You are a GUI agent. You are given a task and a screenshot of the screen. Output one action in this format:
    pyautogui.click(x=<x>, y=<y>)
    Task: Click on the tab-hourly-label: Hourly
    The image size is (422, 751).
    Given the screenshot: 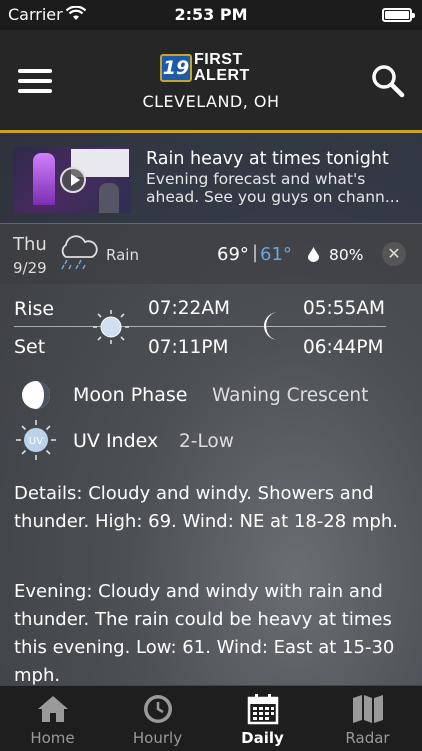 What is the action you would take?
    pyautogui.click(x=157, y=738)
    